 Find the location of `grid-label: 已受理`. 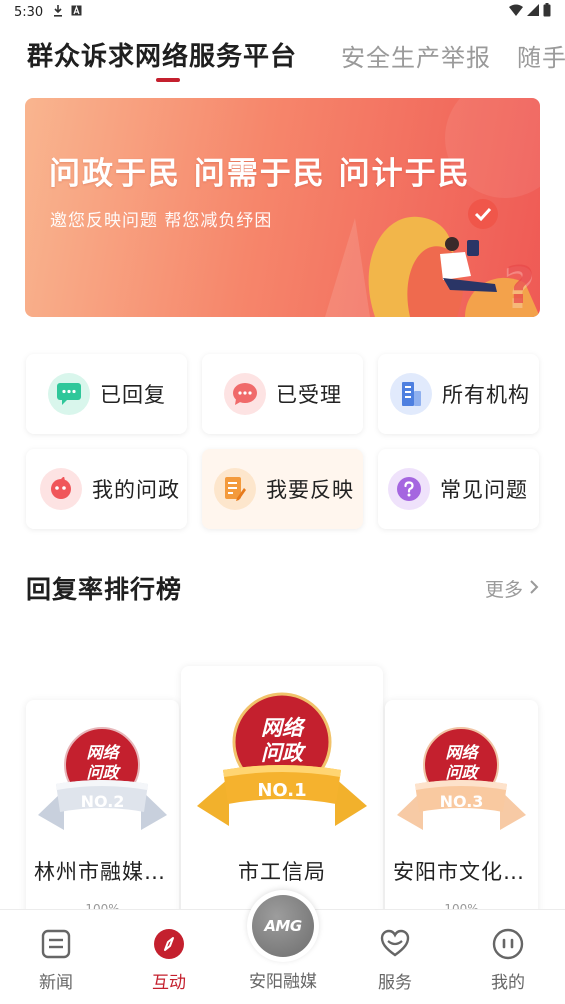

grid-label: 已受理 is located at coordinates (309, 395).